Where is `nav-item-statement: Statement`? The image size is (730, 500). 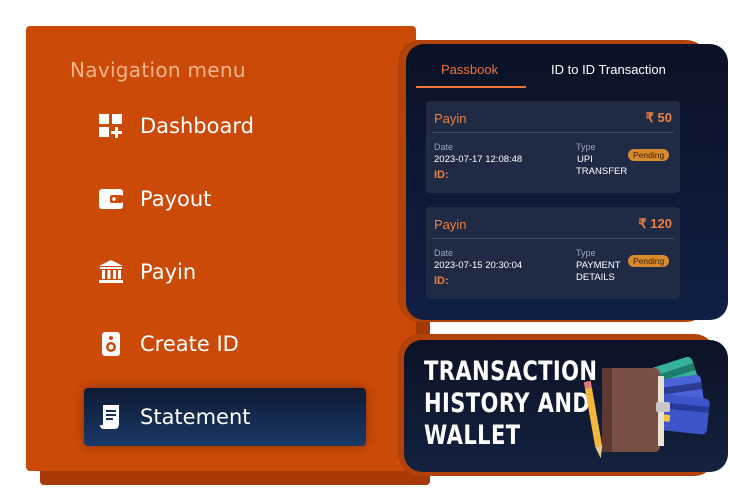 nav-item-statement: Statement is located at coordinates (174, 417).